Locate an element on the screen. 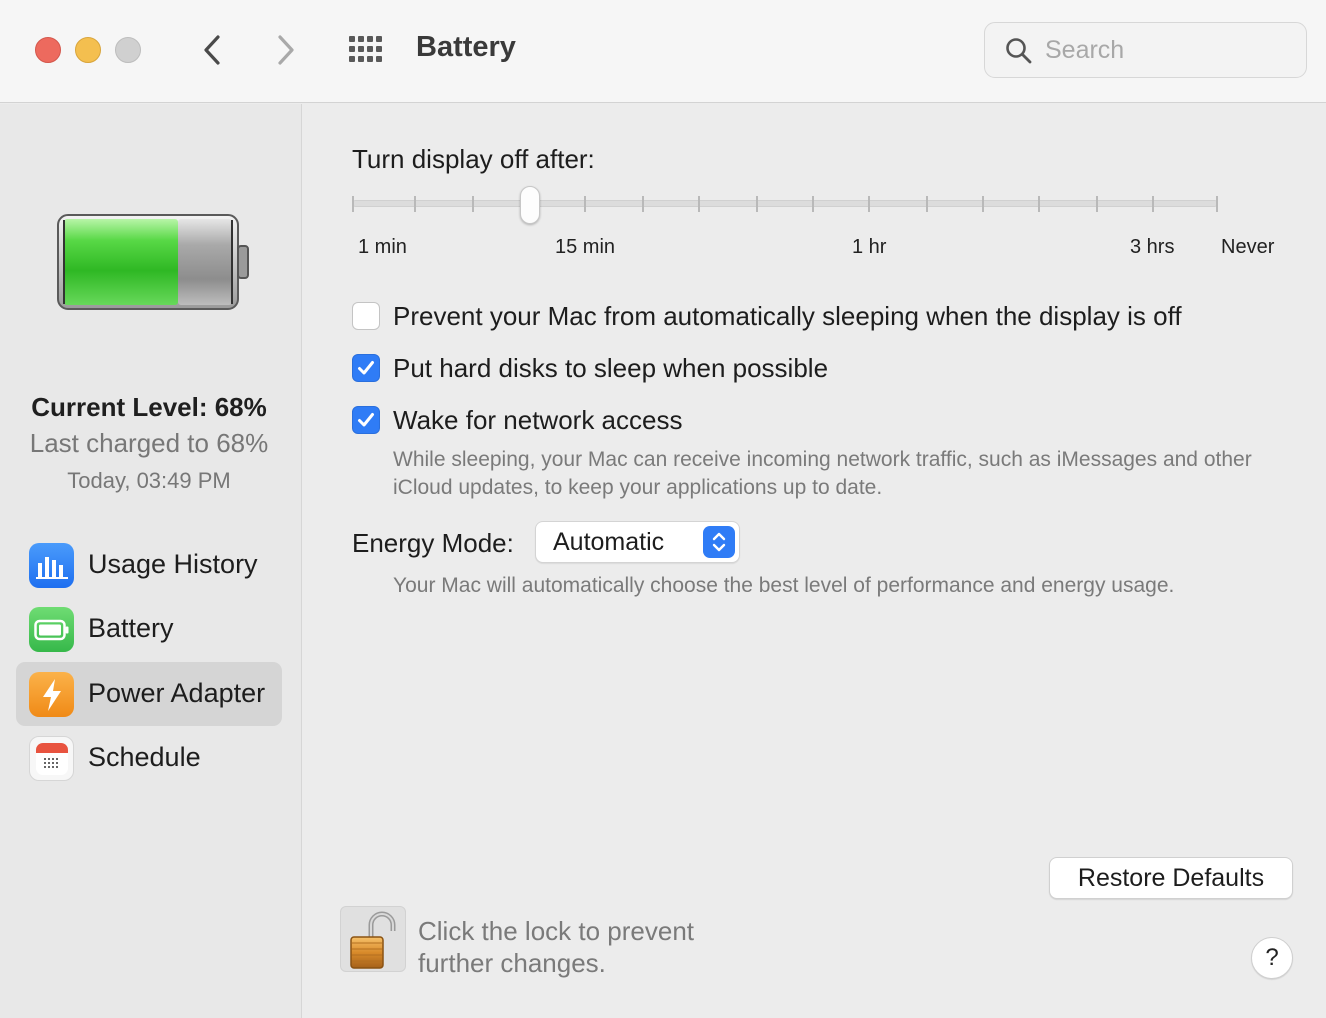 The width and height of the screenshot is (1326, 1018). up-down-arrows-icon is located at coordinates (719, 542).